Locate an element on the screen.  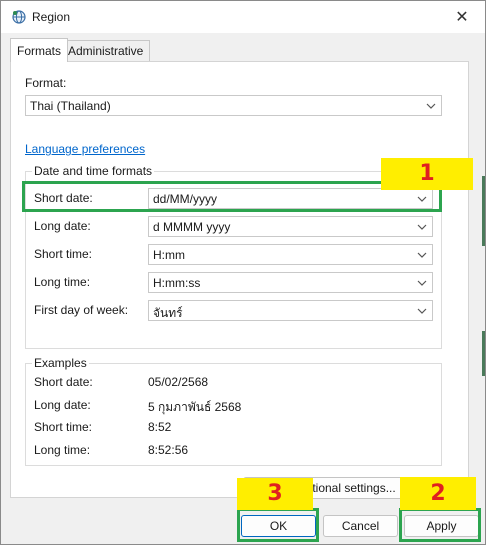
example-long-date-label: Long date: is located at coordinates (62, 405).